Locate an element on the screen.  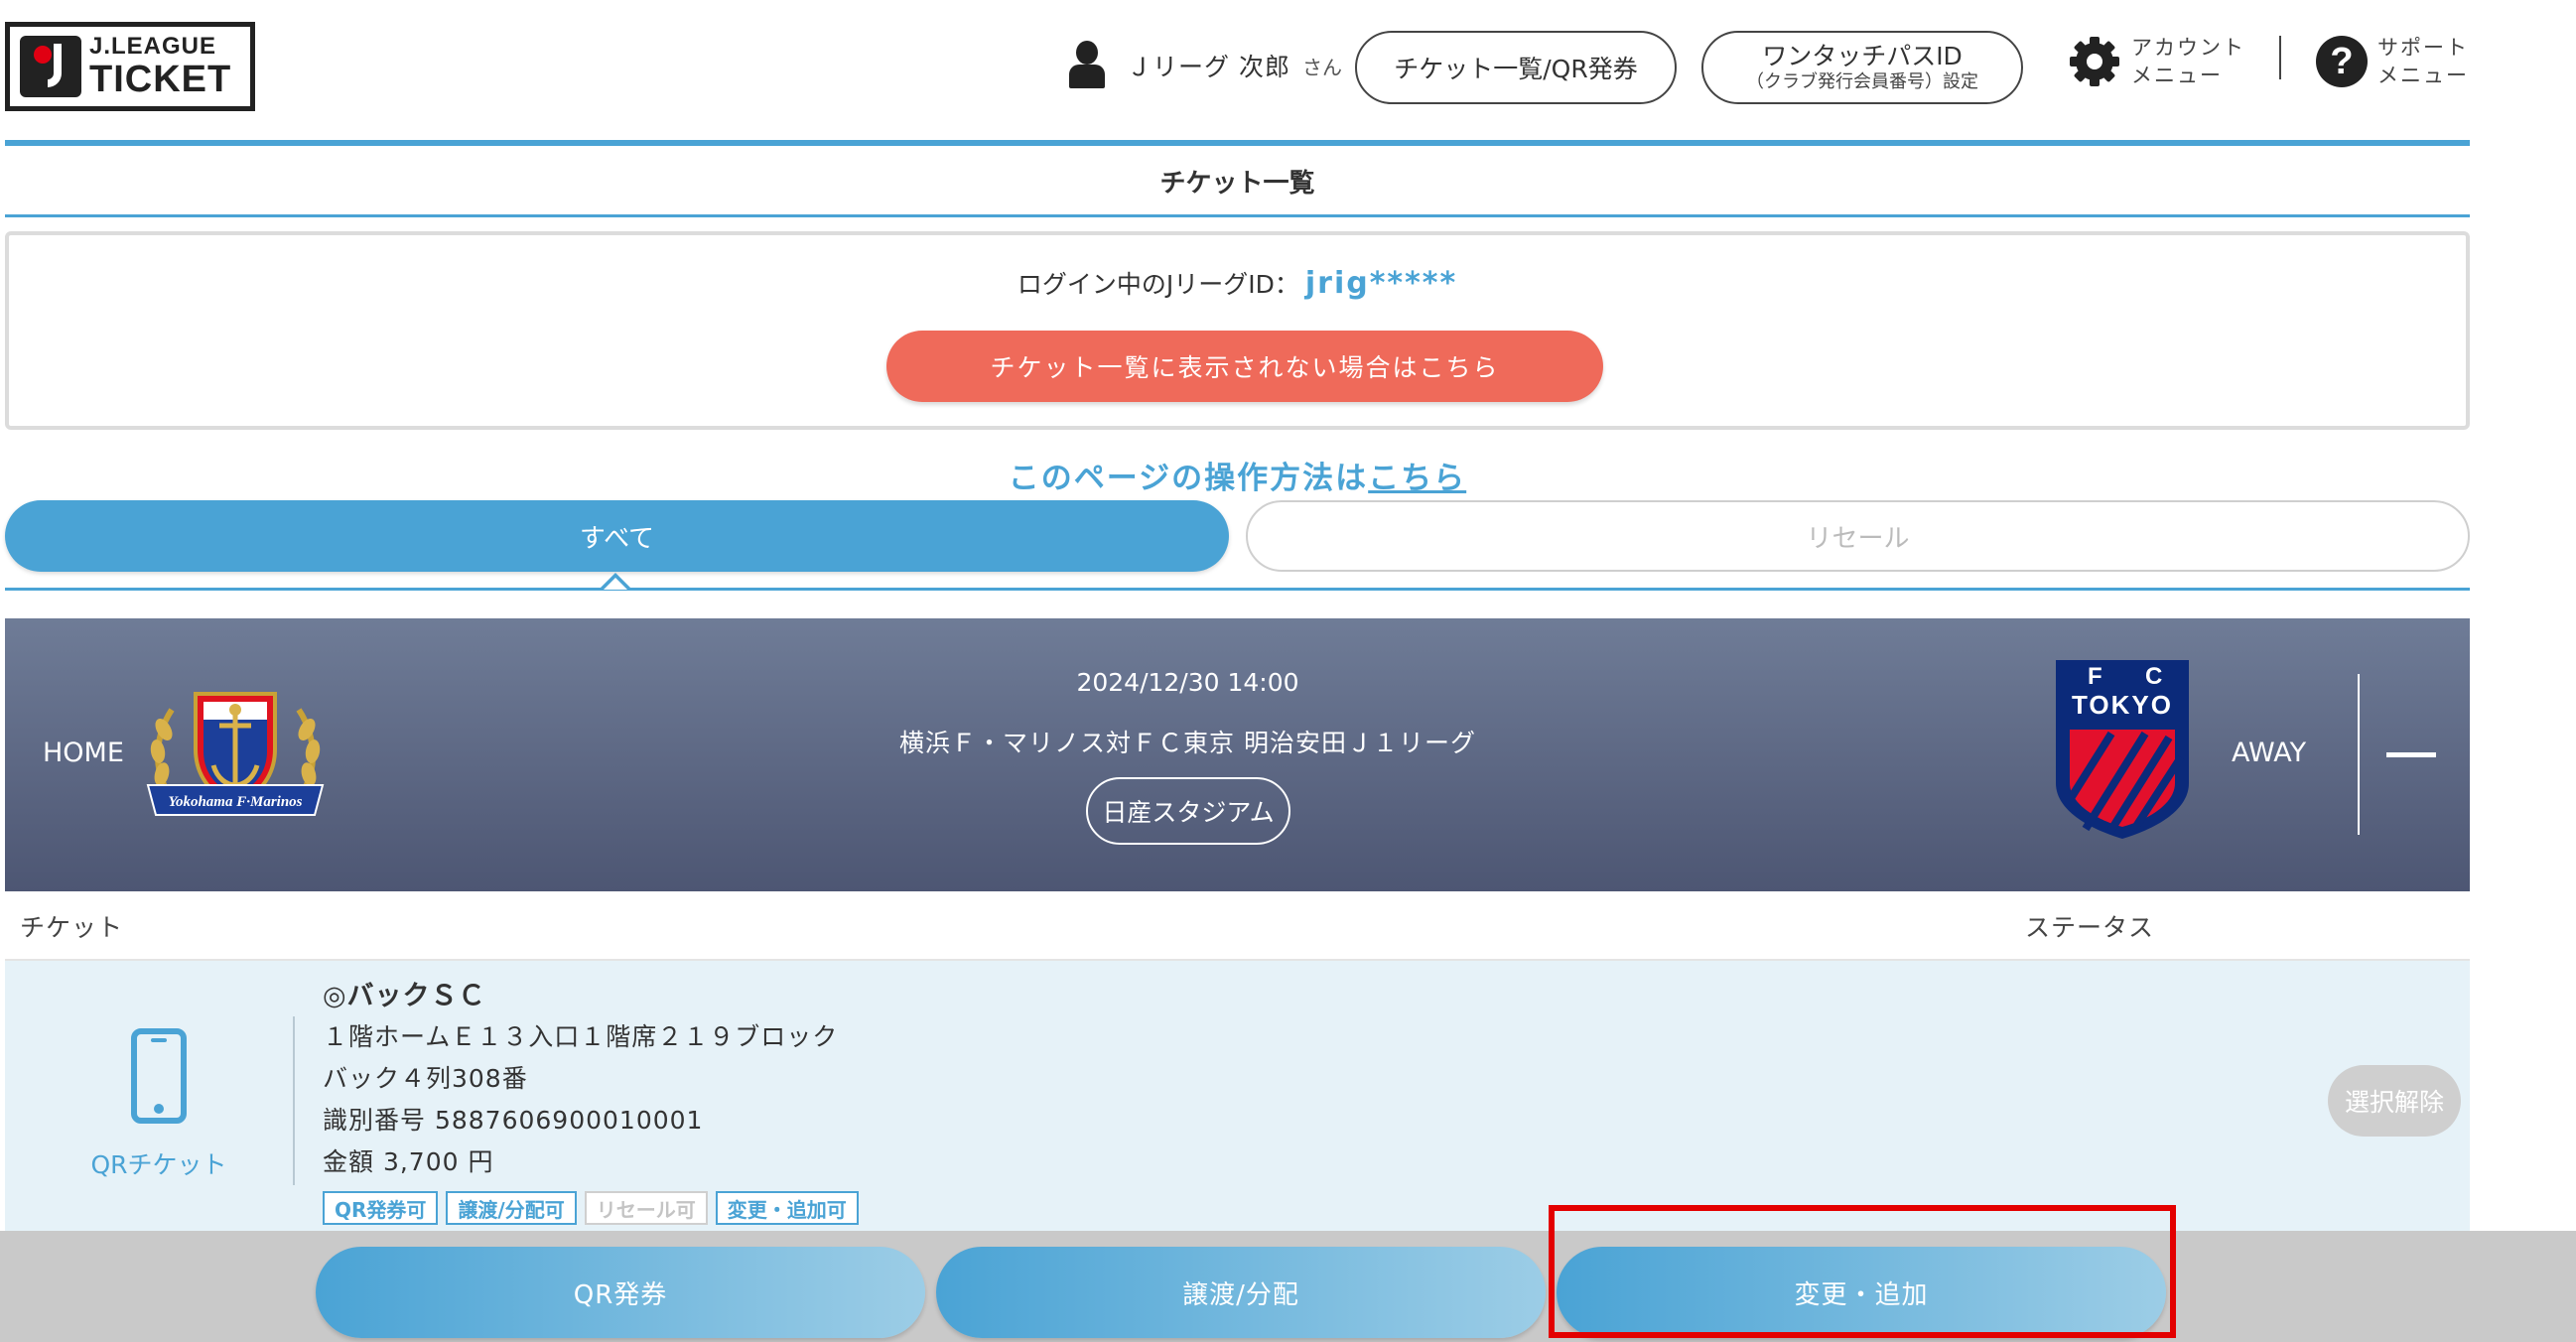
away-crest-c: C is located at coordinates (2153, 676).